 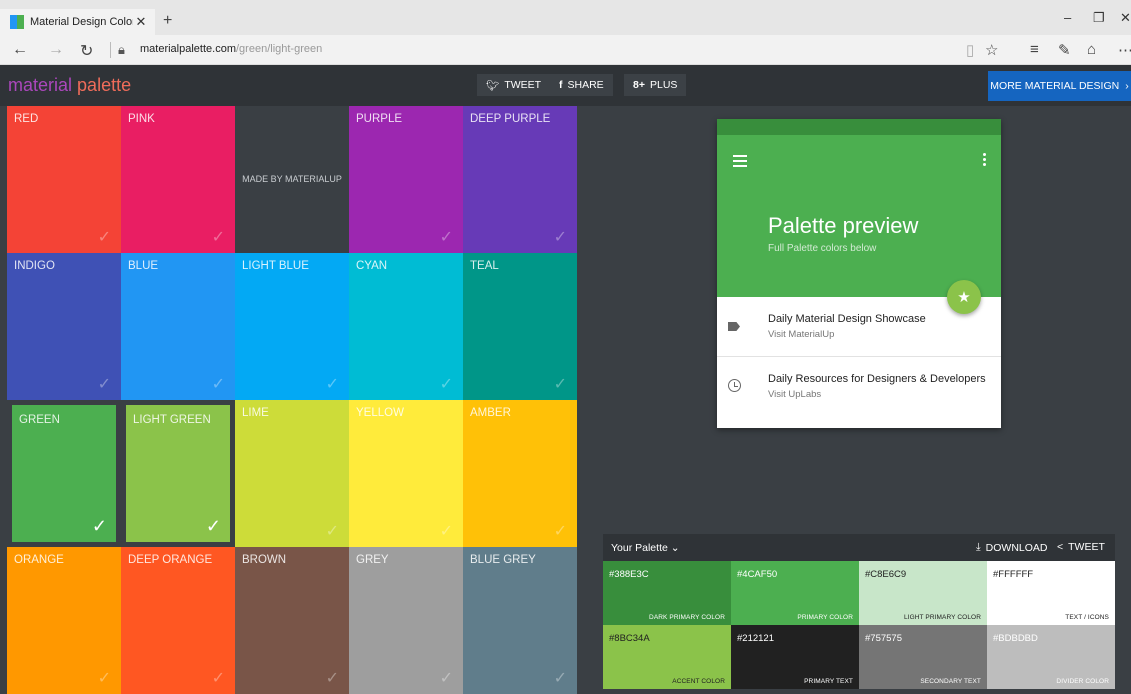 What do you see at coordinates (520, 326) in the screenshot?
I see `color-tile: TEAL ✓` at bounding box center [520, 326].